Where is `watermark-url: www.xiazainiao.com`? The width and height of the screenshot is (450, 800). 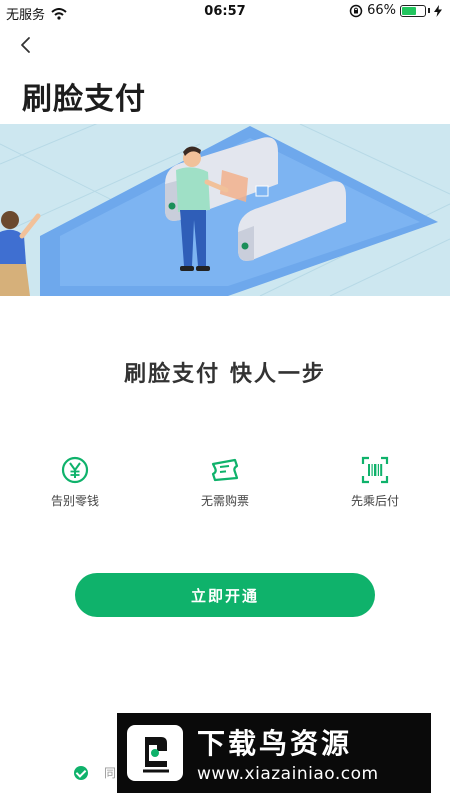 watermark-url: www.xiazainiao.com is located at coordinates (288, 774).